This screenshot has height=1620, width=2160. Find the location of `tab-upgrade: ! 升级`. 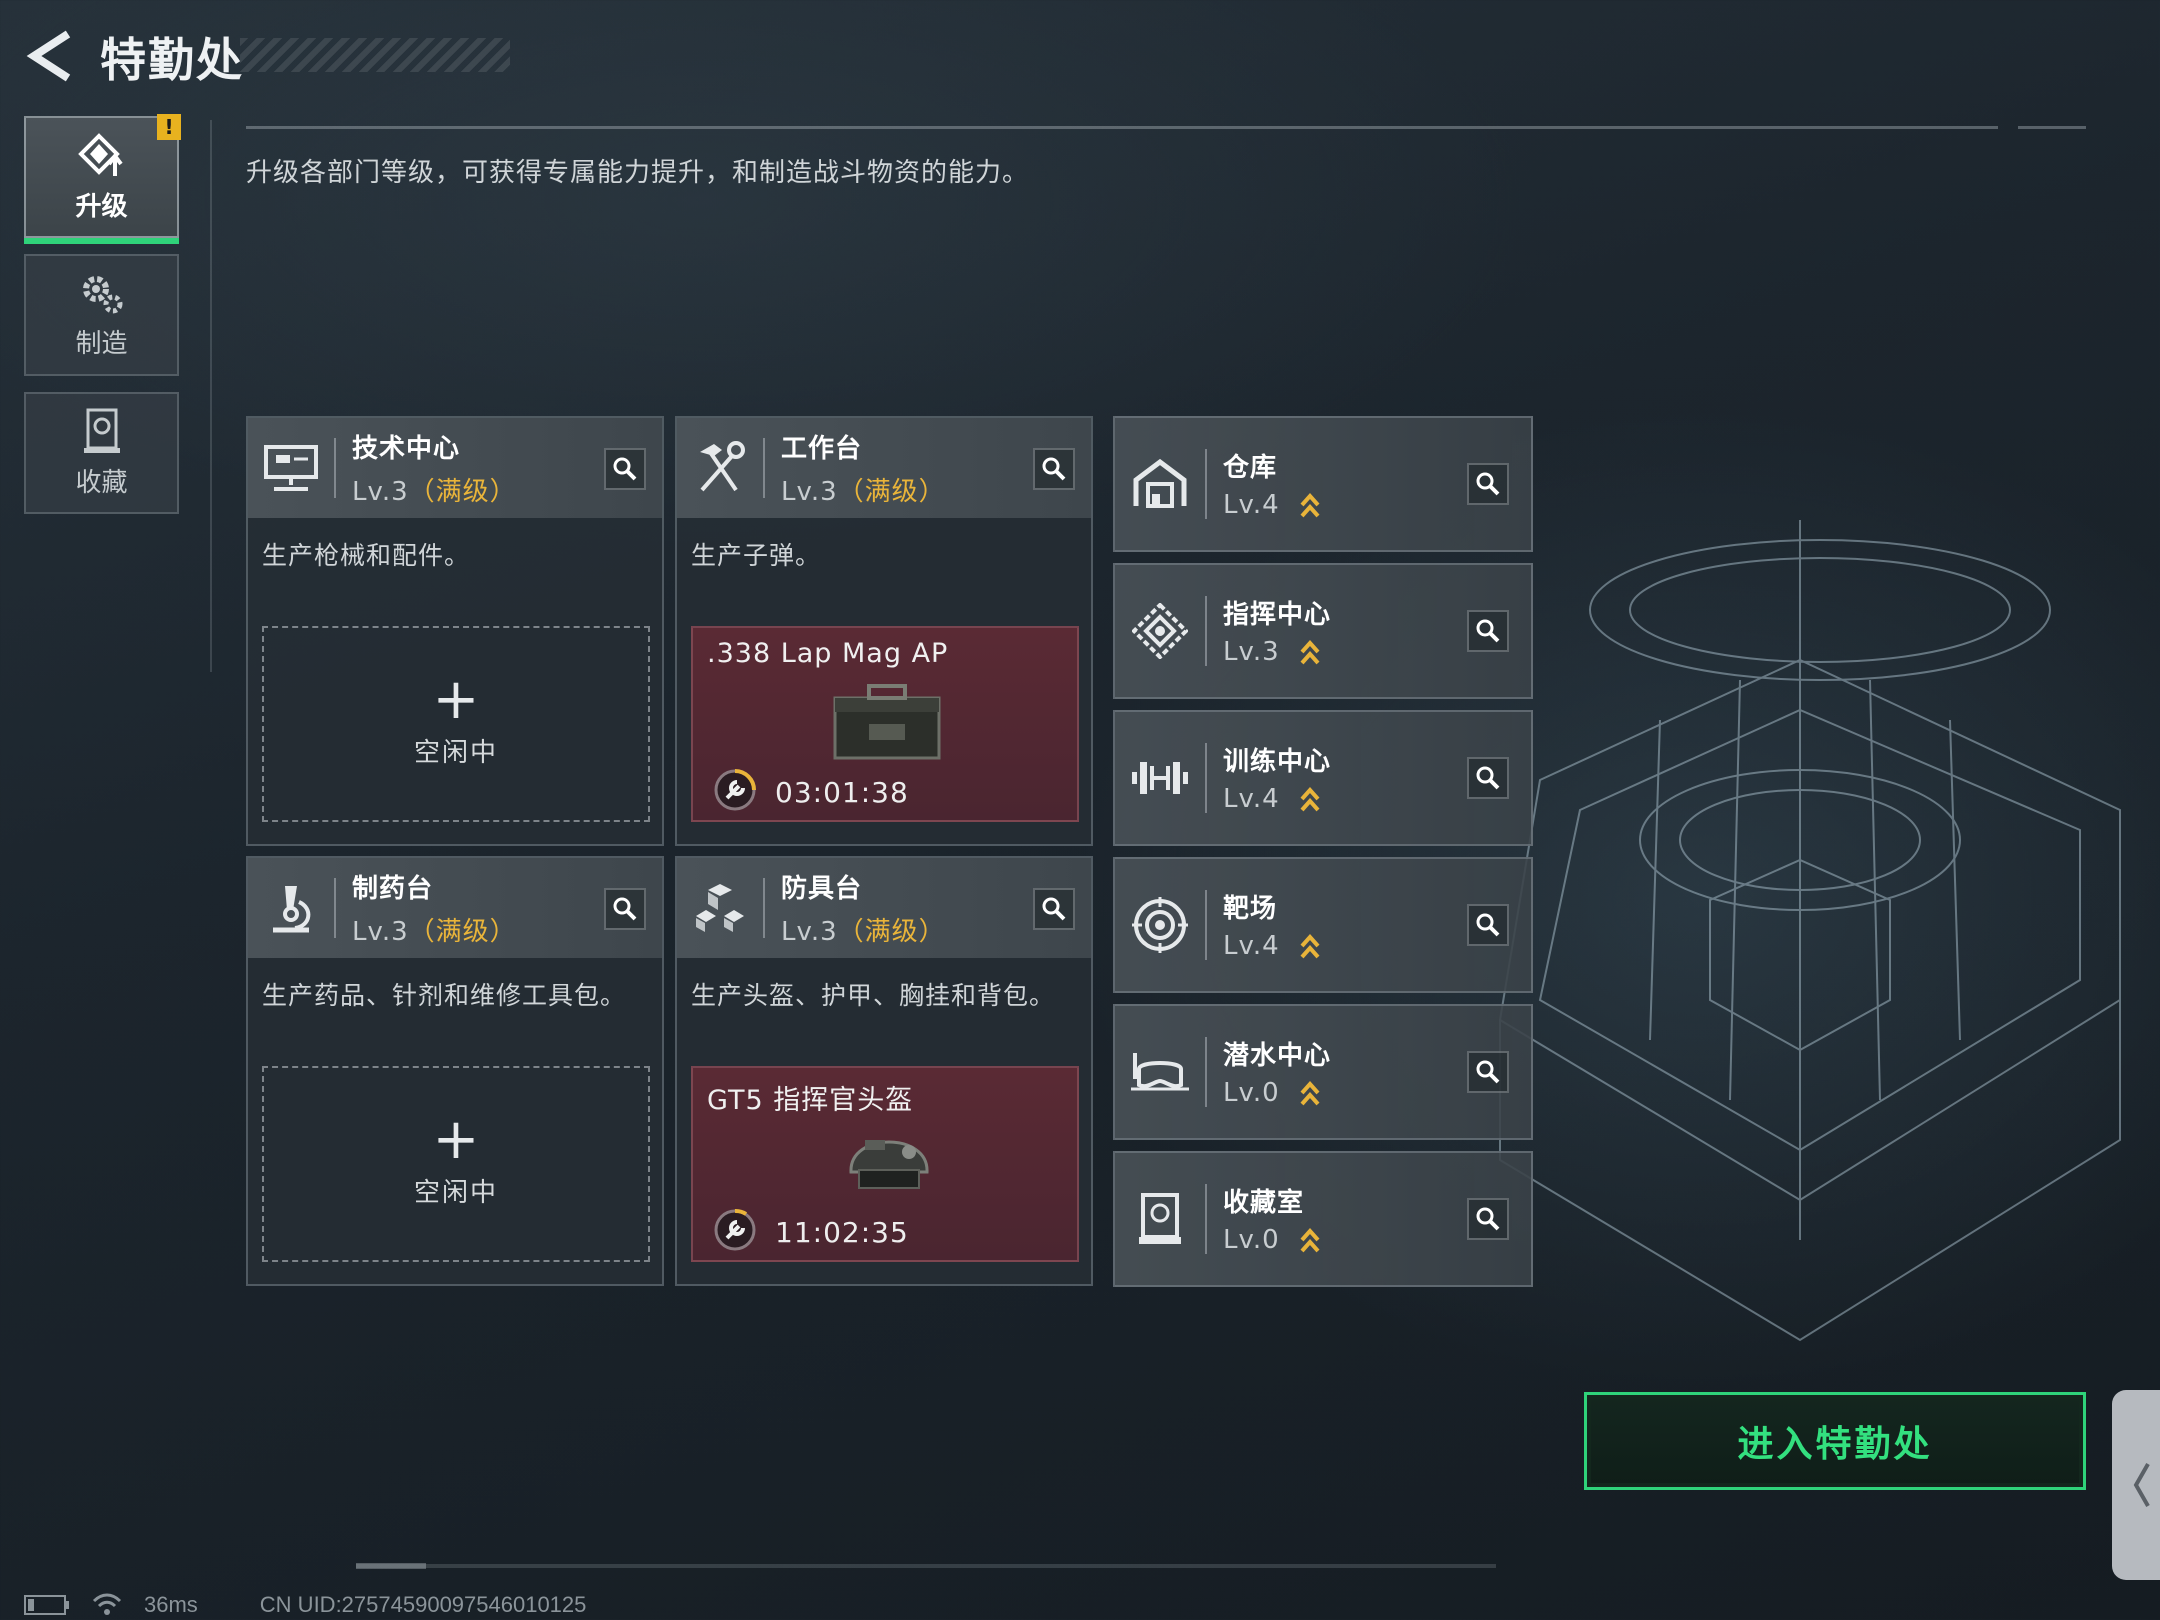

tab-upgrade: ! 升级 is located at coordinates (102, 179).